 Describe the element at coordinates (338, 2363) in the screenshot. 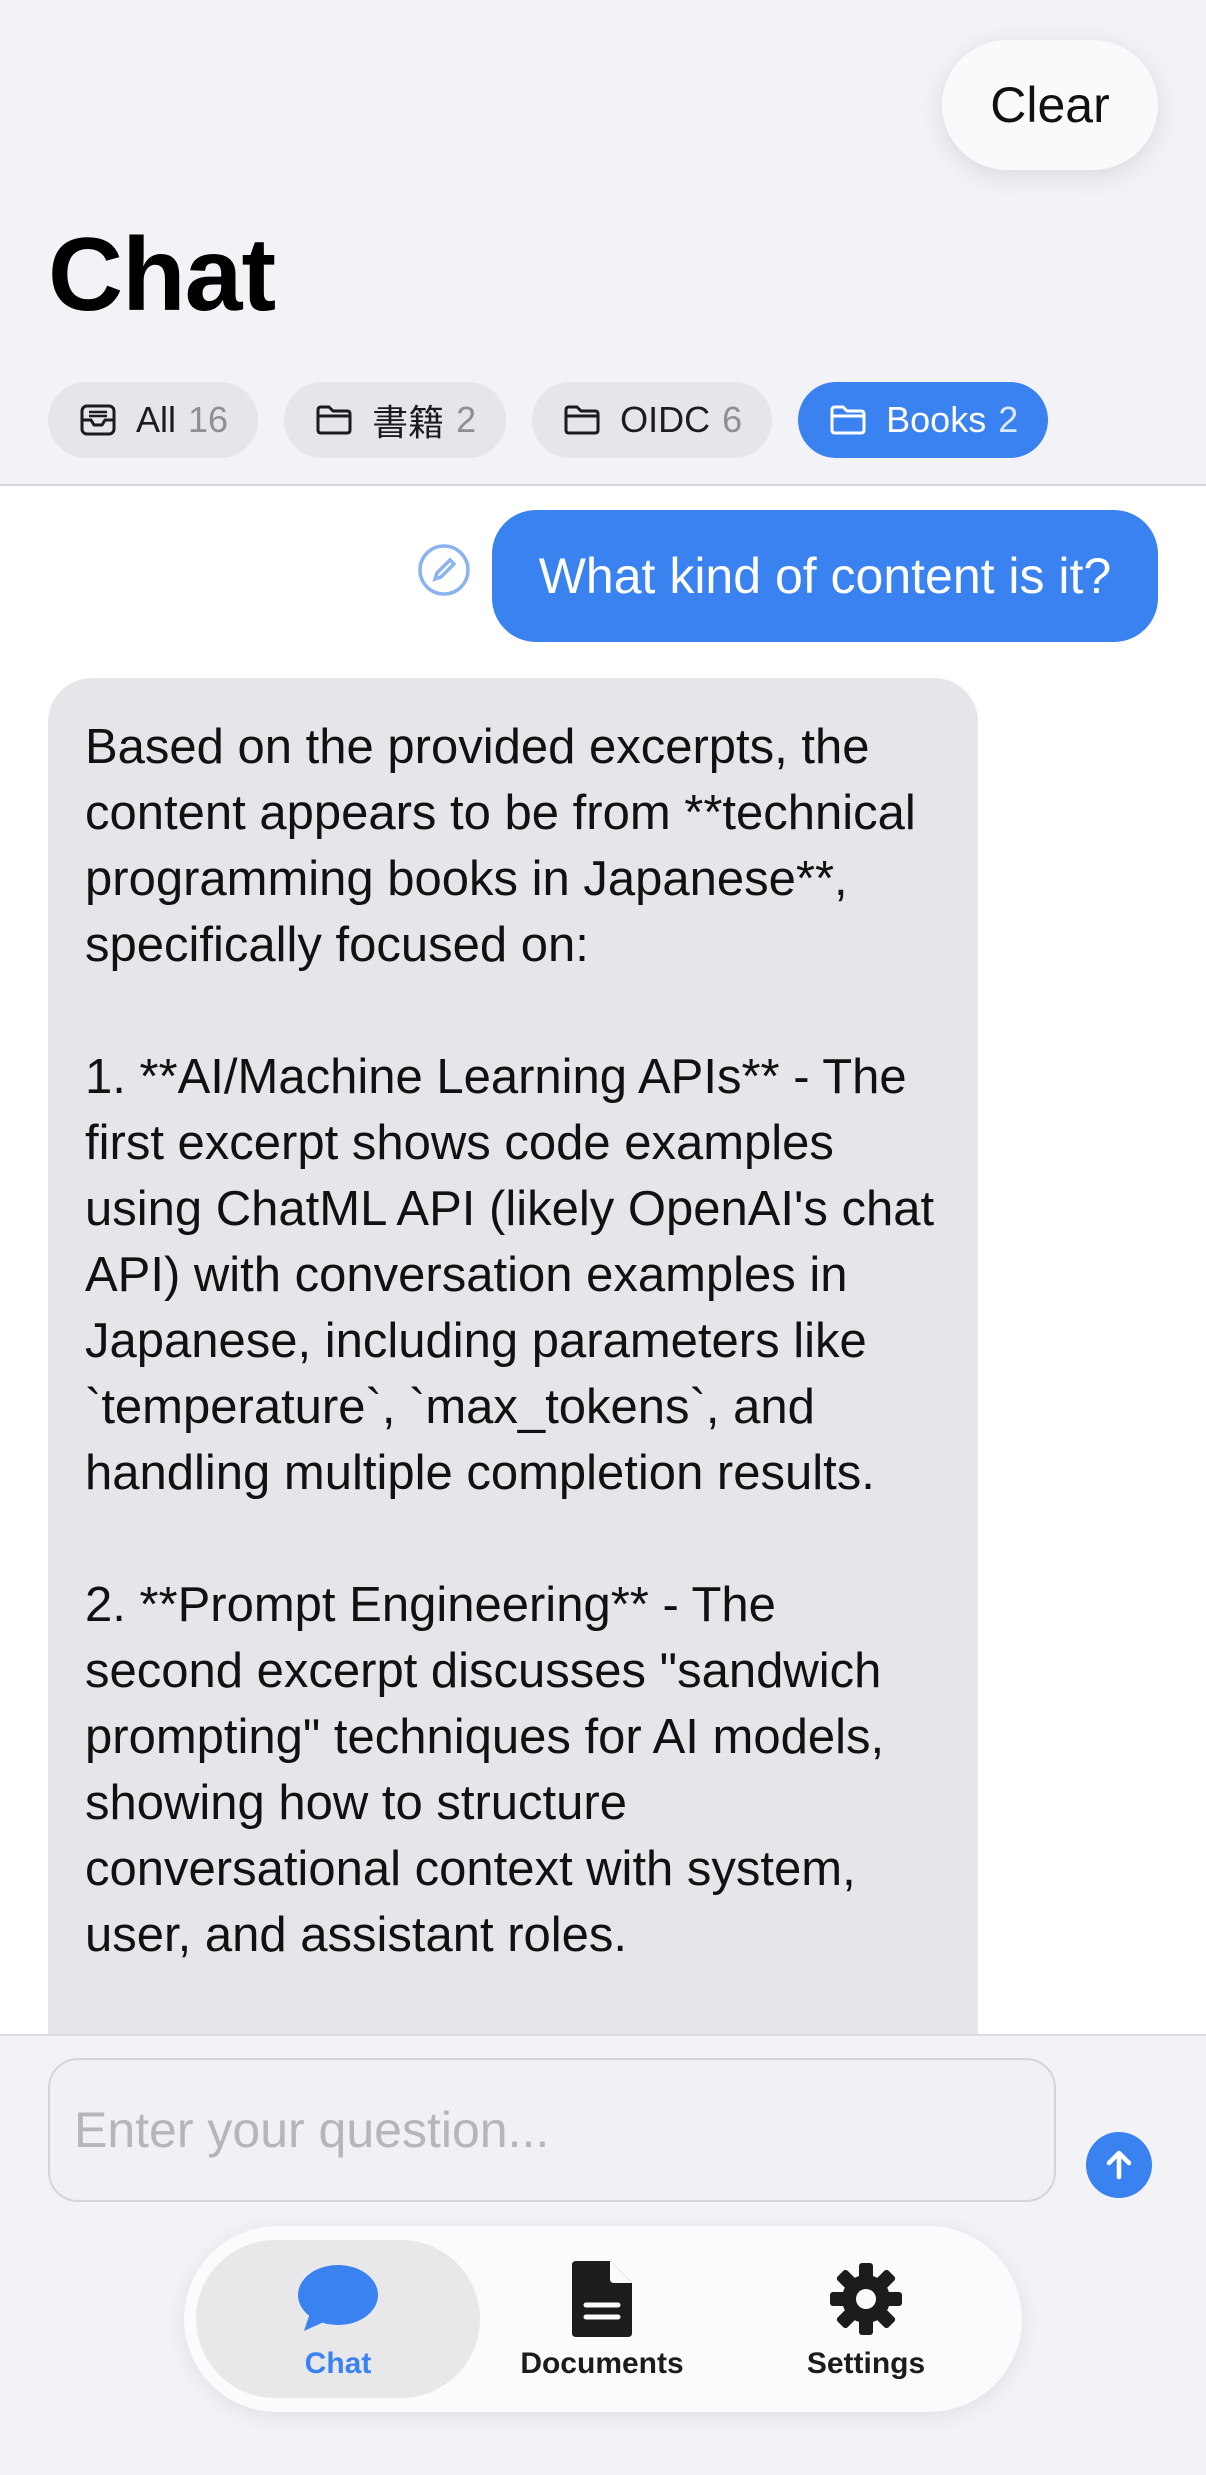

I see `tab-label: Chat` at that location.